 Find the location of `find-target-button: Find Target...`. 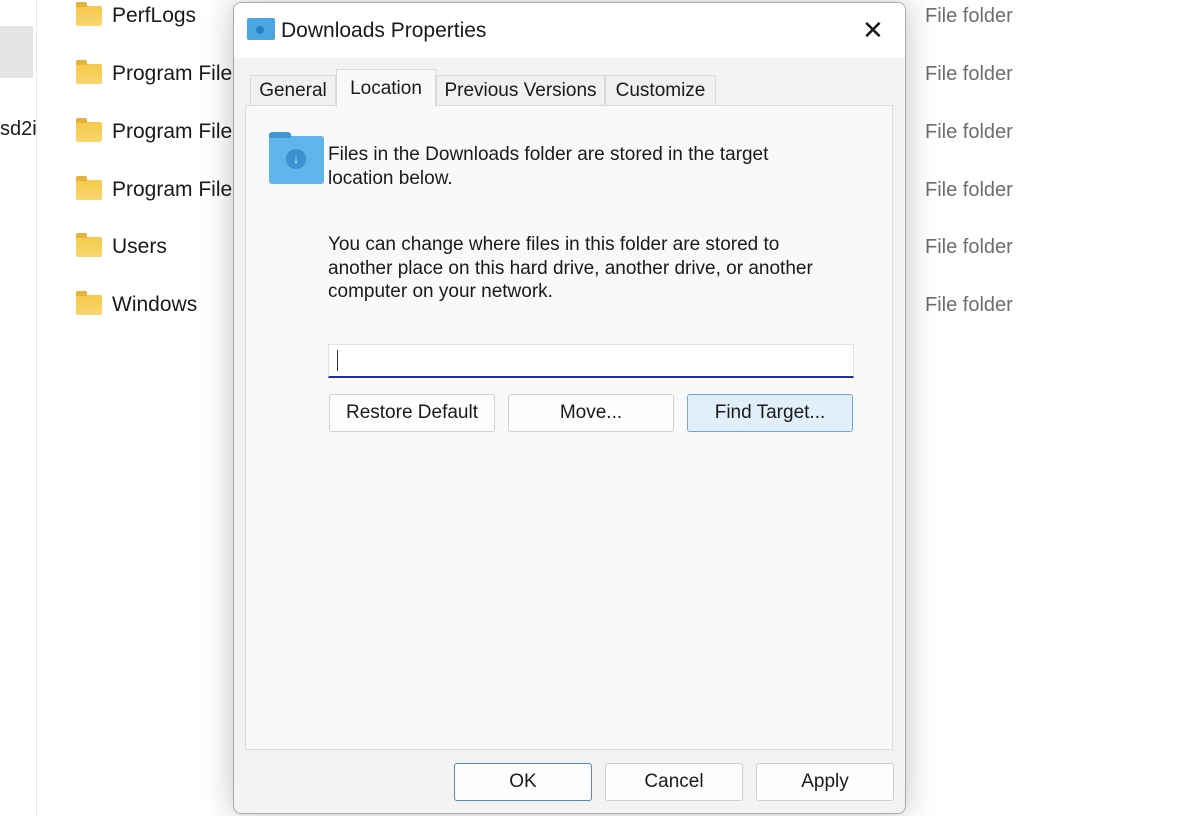

find-target-button: Find Target... is located at coordinates (770, 413).